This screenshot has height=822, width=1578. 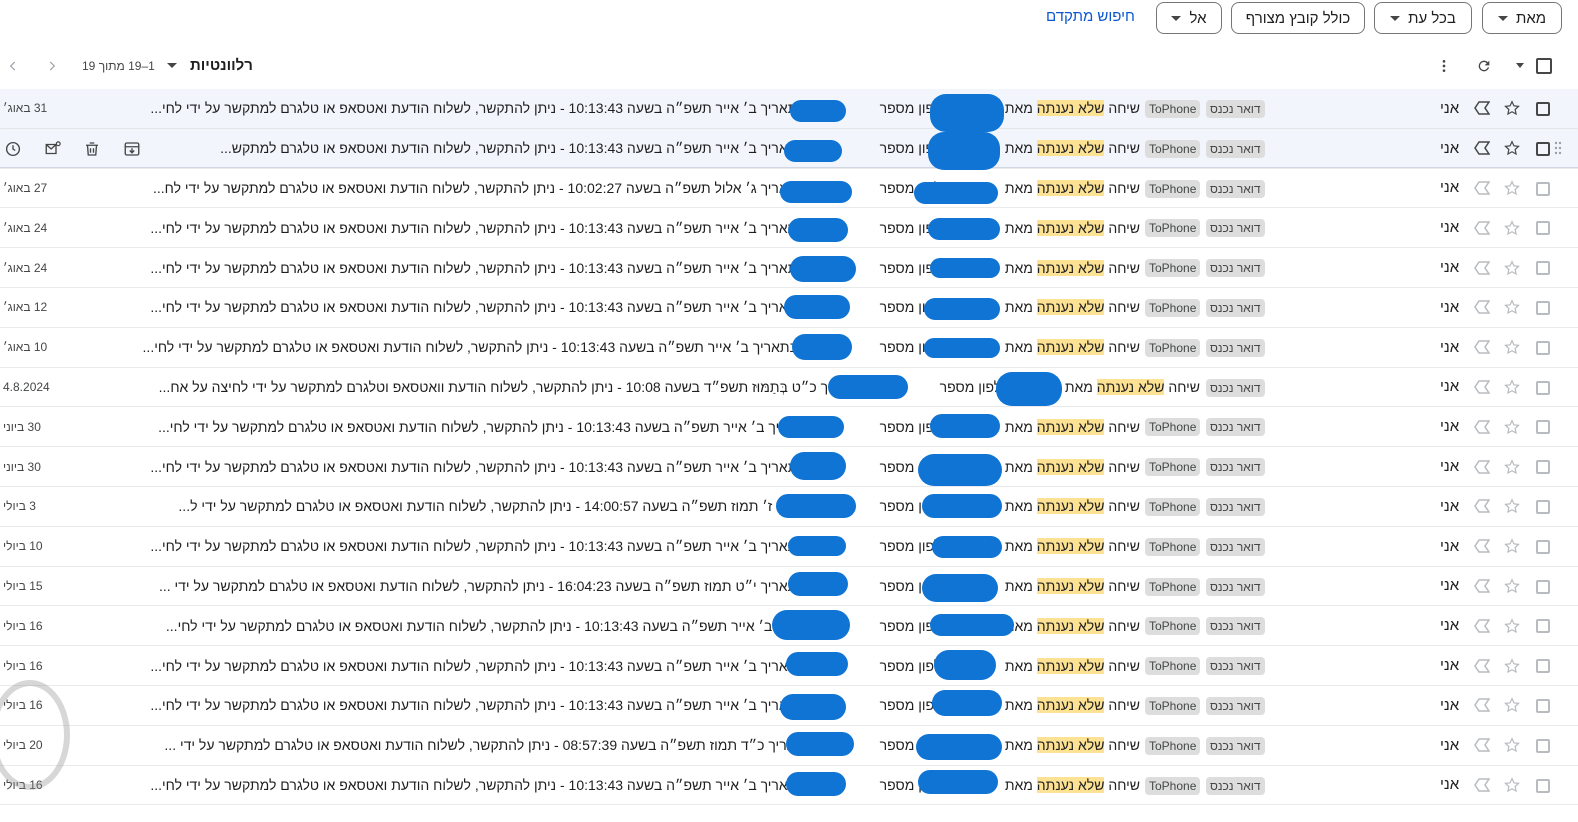 What do you see at coordinates (52, 66) in the screenshot?
I see `older-page-icon` at bounding box center [52, 66].